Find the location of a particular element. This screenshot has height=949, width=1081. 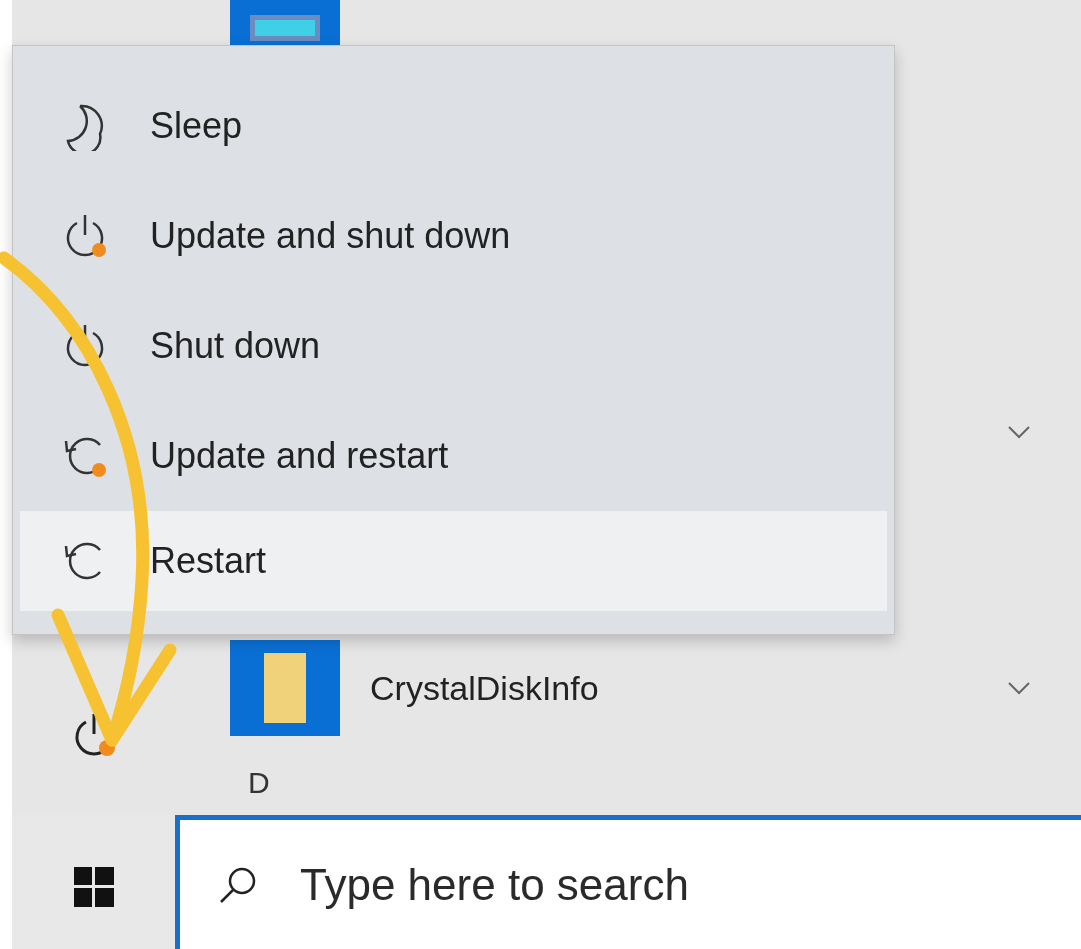

power-menu-item: Shut down is located at coordinates (453, 346).